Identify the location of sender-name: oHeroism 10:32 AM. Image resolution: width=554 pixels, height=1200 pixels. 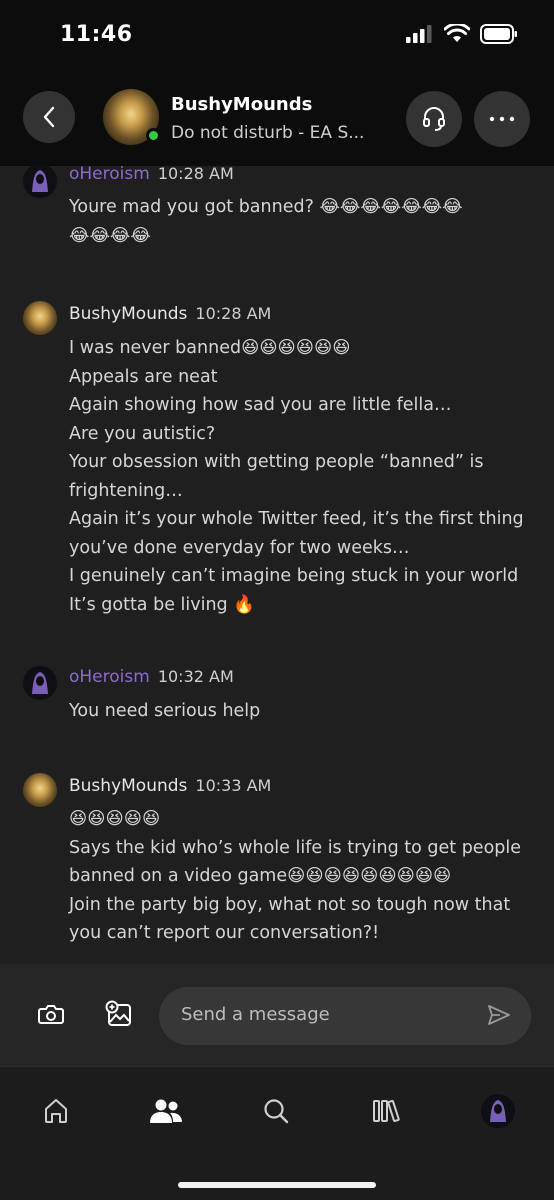
(151, 677).